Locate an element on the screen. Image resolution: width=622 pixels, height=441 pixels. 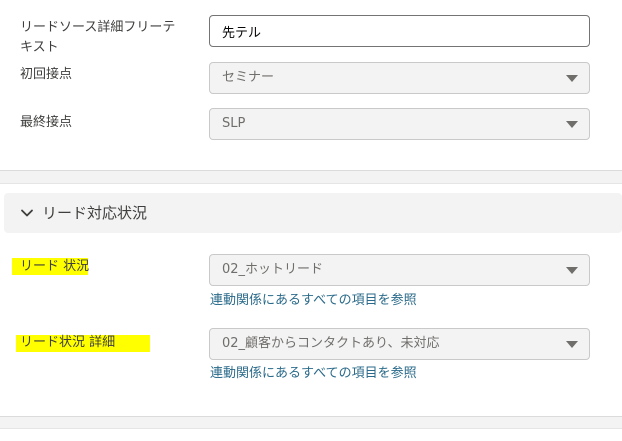
section-title: リード対応状況 is located at coordinates (95, 213).